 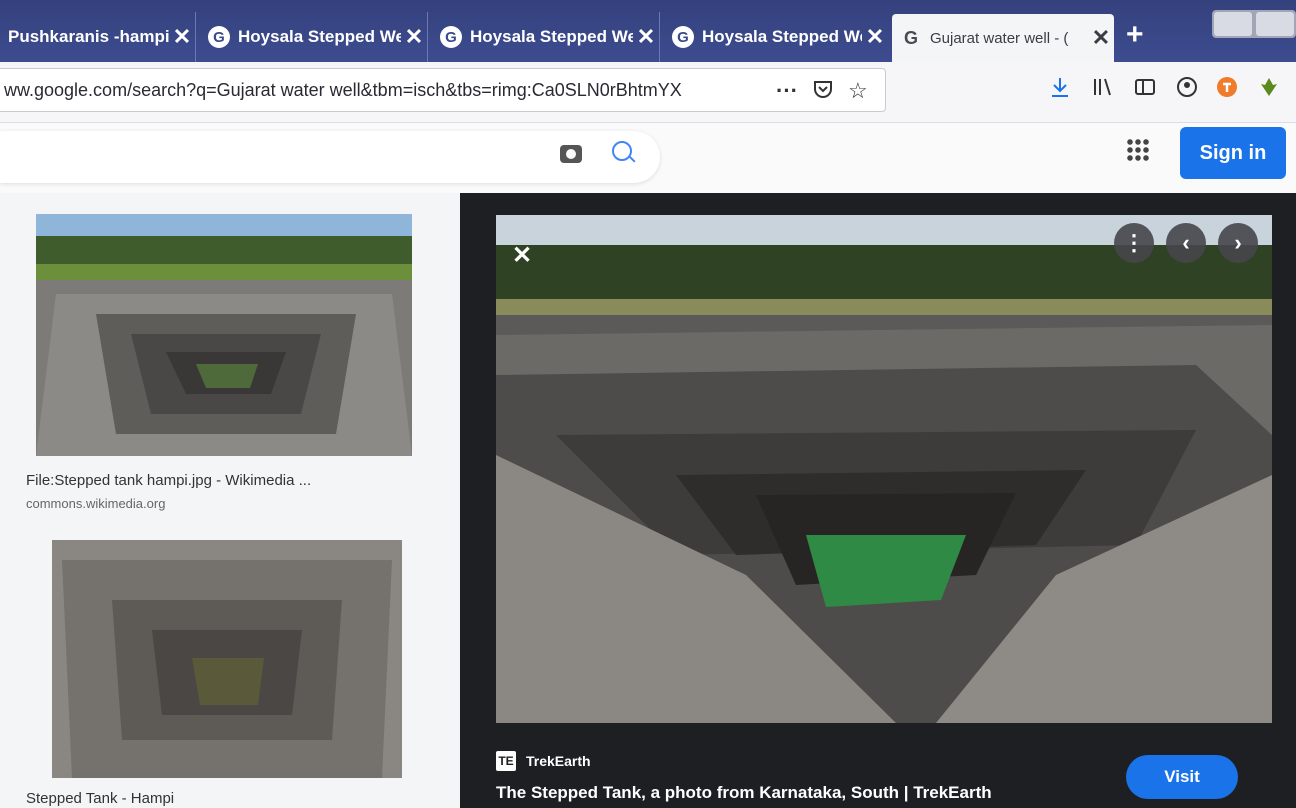 What do you see at coordinates (1145, 90) in the screenshot?
I see `sidebar-icon` at bounding box center [1145, 90].